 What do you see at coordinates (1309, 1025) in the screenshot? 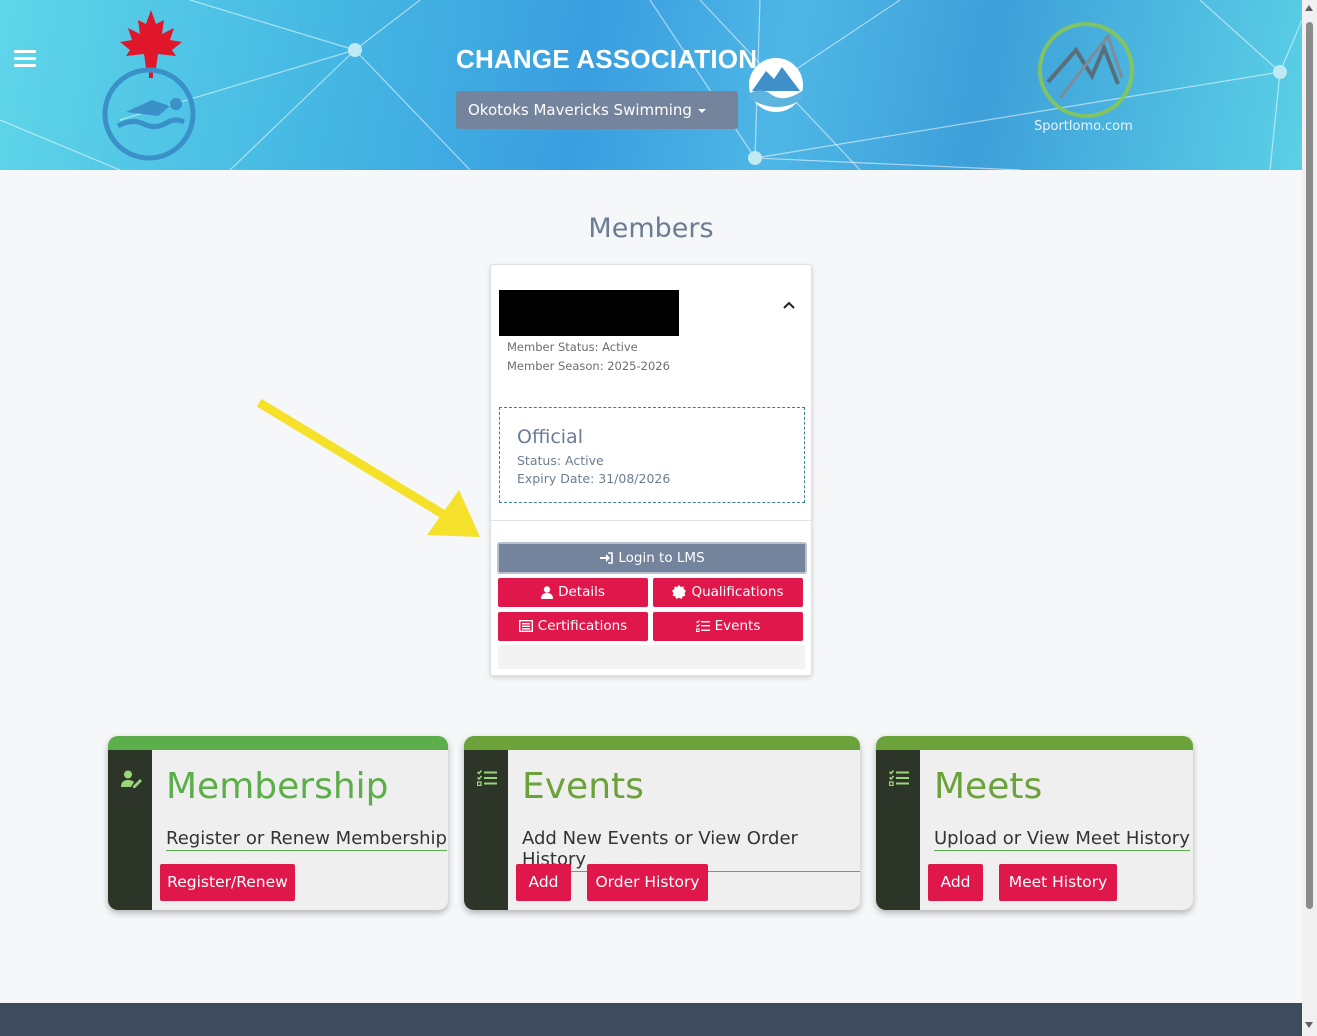
I see `scroll-down-arrow-icon` at bounding box center [1309, 1025].